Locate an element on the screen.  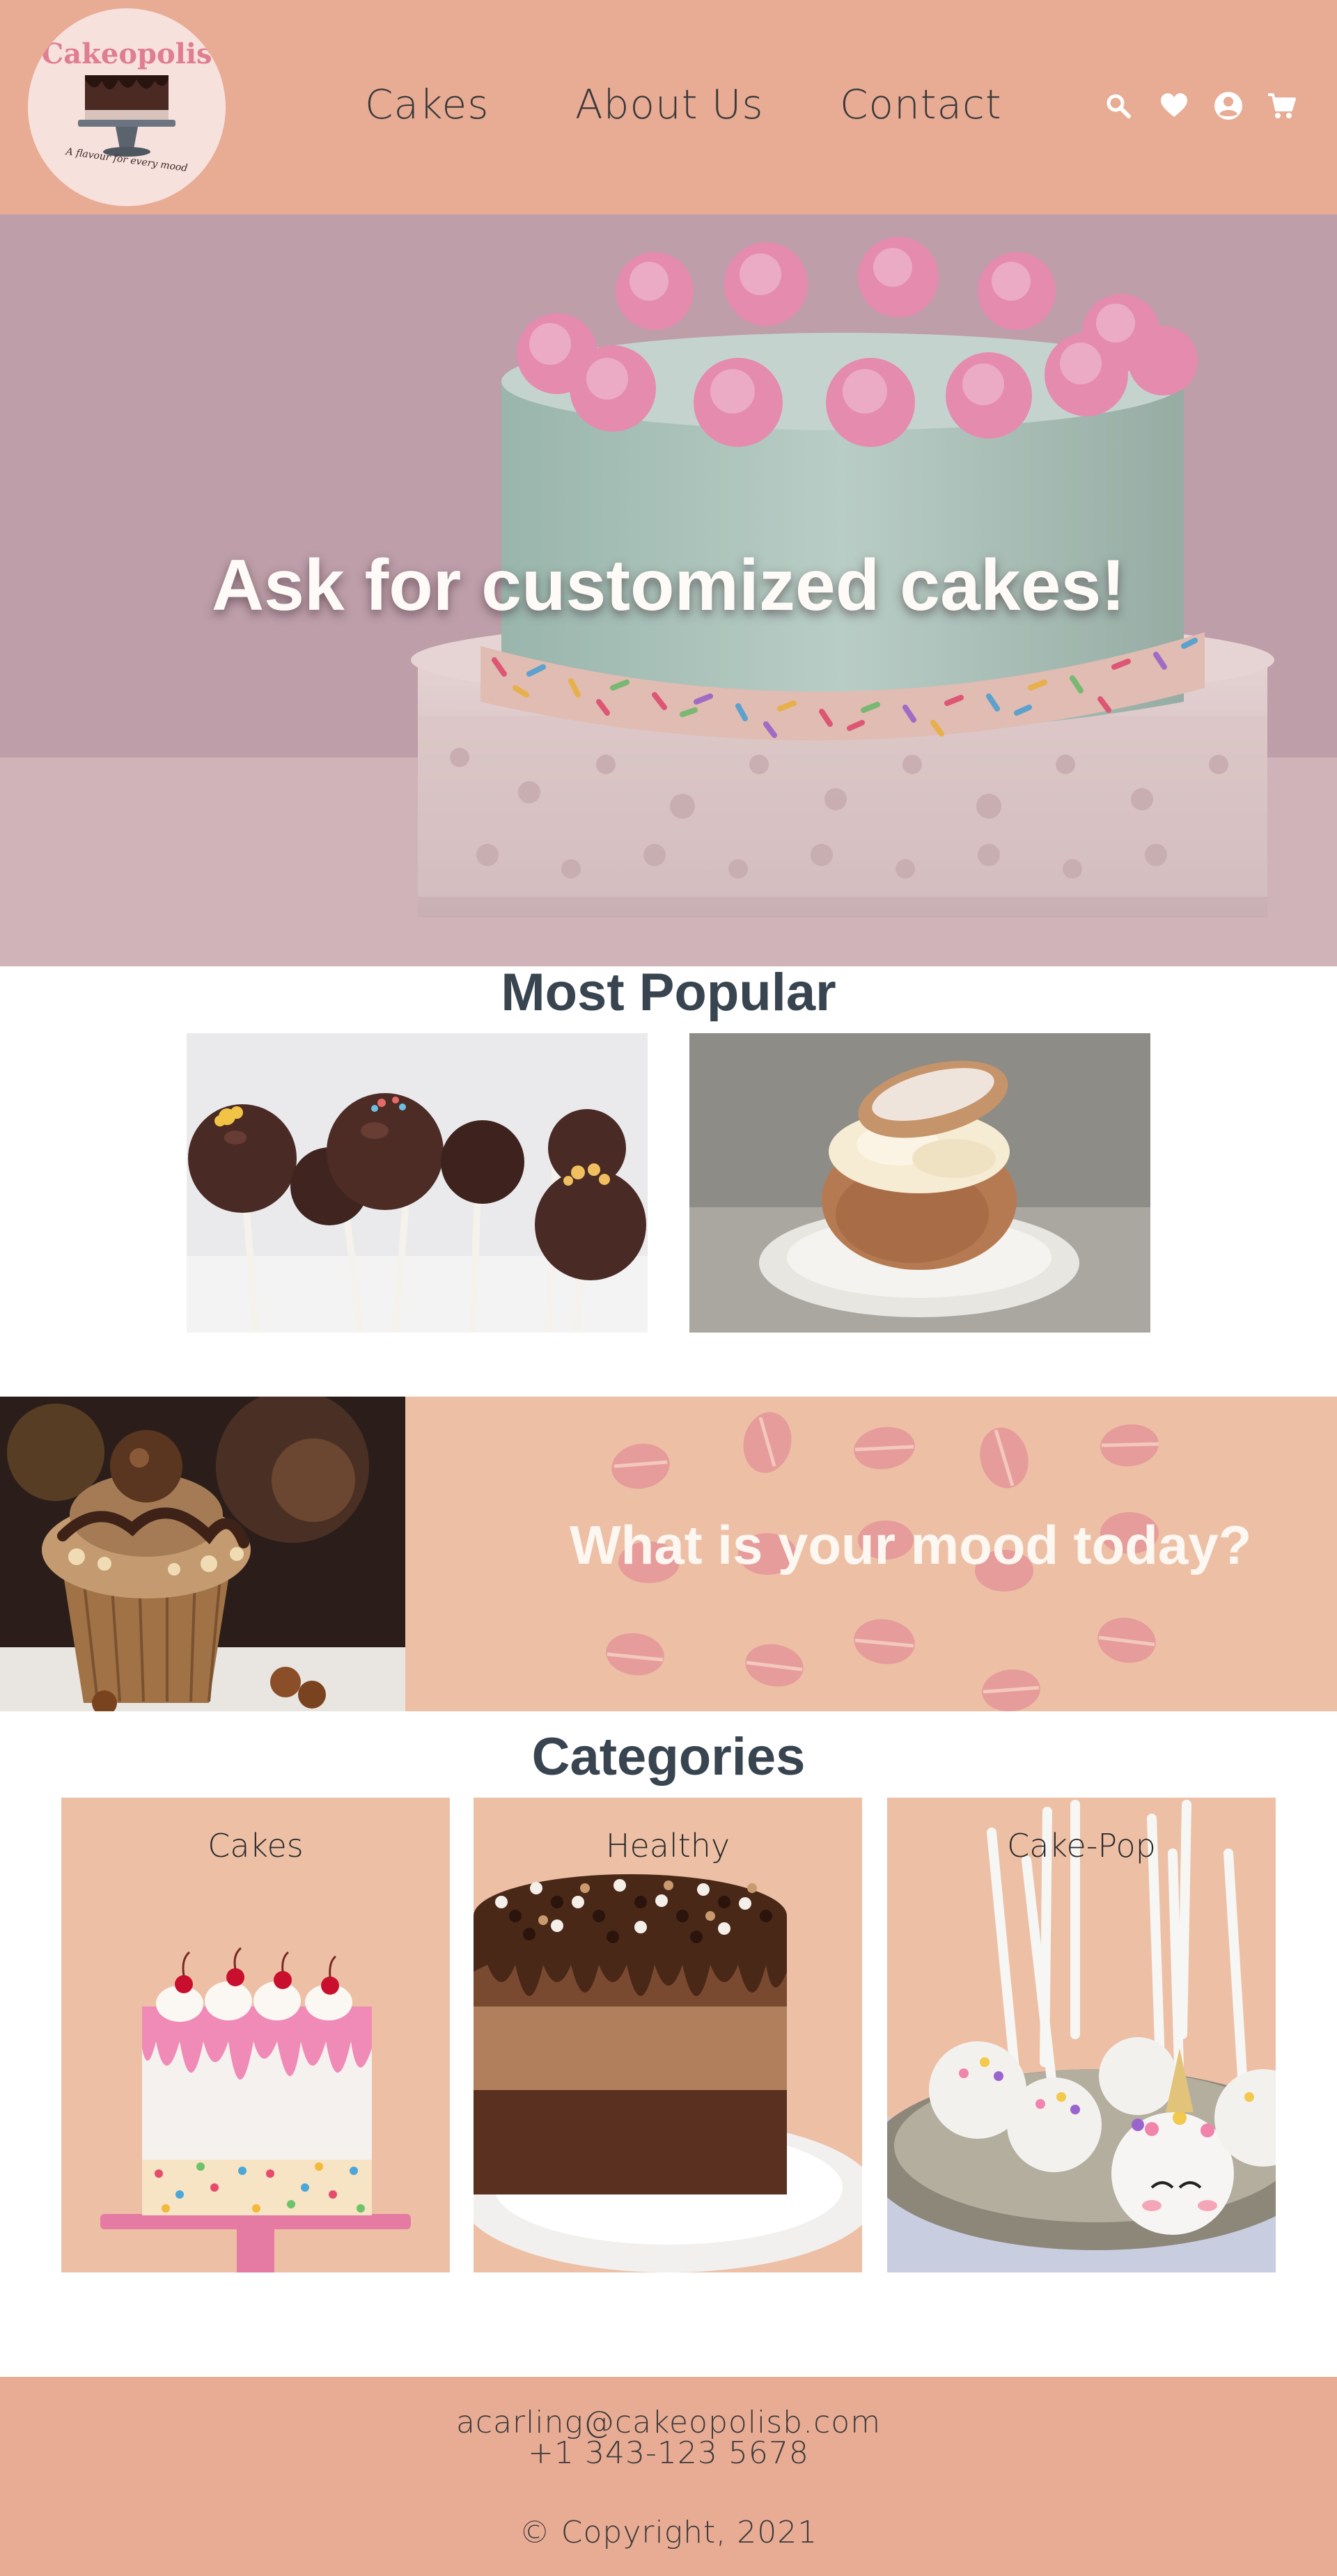
cart-icon is located at coordinates (1281, 106).